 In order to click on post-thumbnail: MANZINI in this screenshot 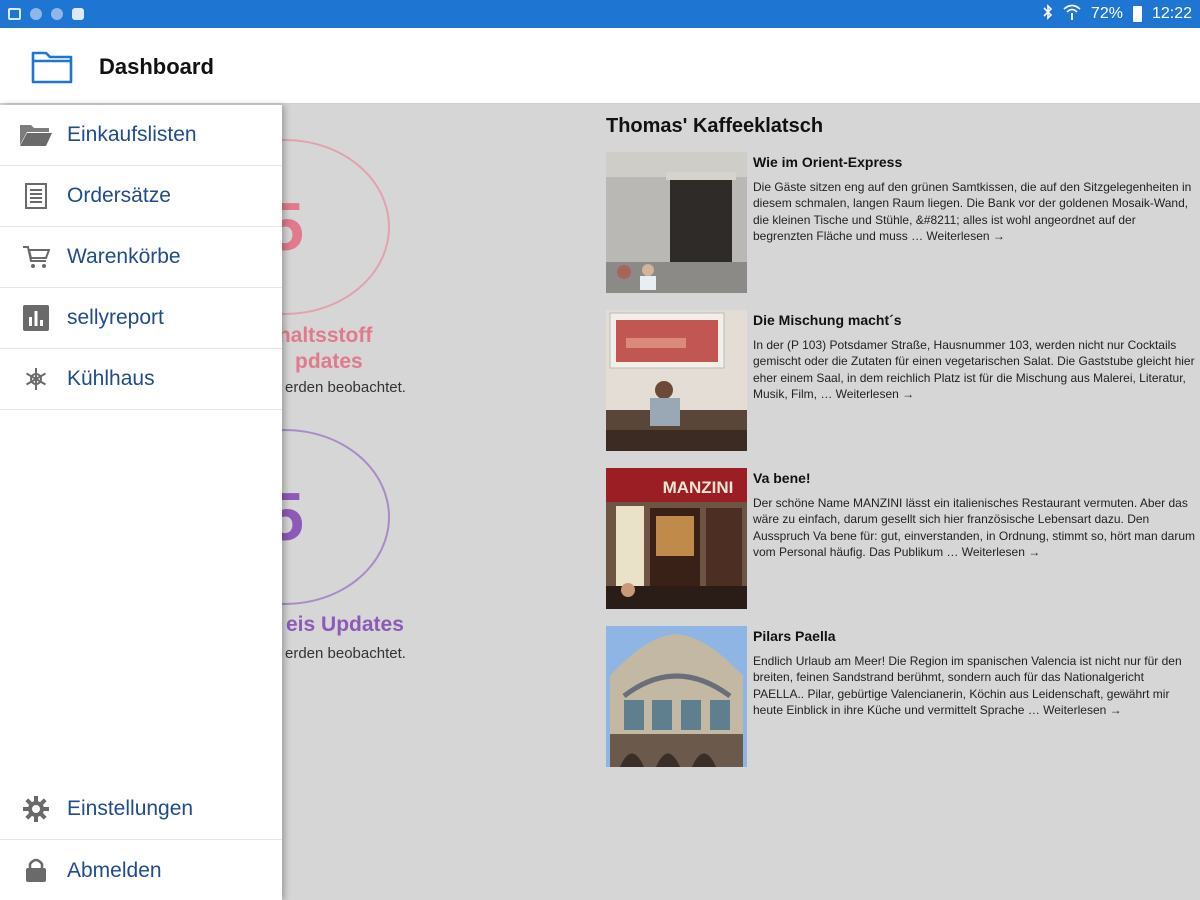, I will do `click(676, 538)`.